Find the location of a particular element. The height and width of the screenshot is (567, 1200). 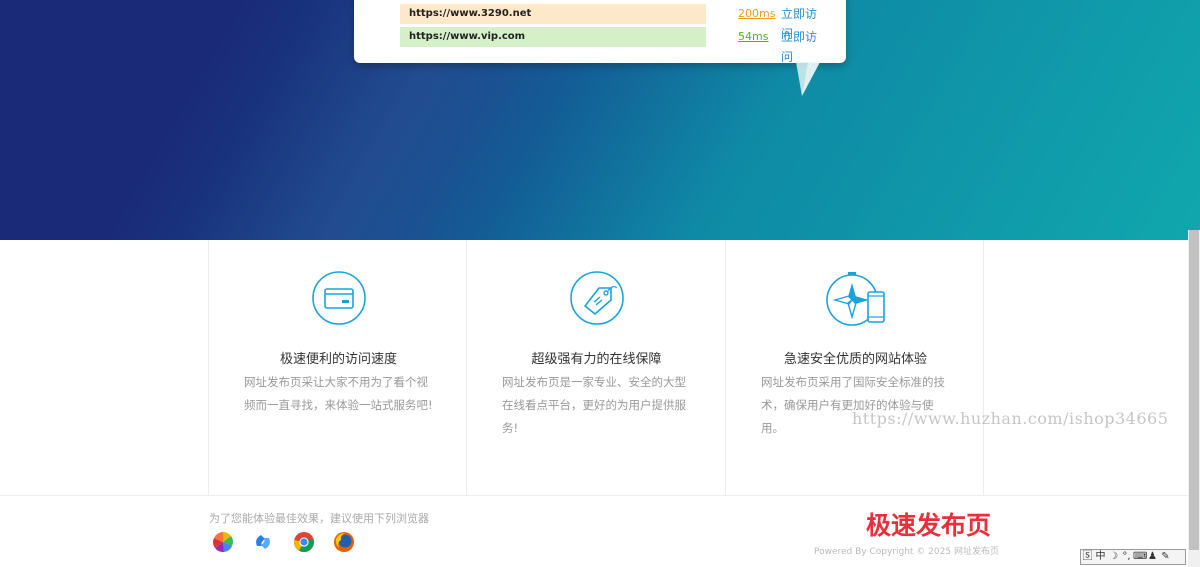

sogou-browser-icon is located at coordinates (263, 542).